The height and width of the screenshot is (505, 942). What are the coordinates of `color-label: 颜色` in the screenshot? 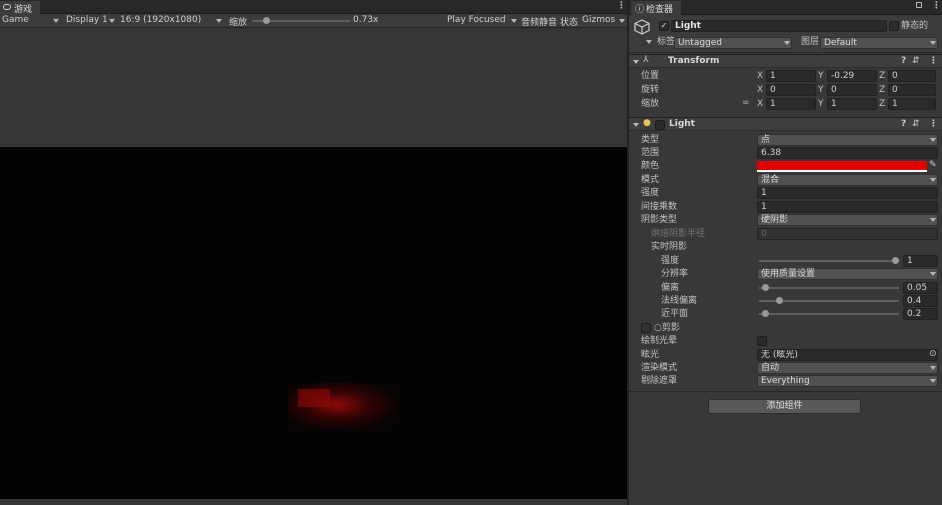 It's located at (650, 166).